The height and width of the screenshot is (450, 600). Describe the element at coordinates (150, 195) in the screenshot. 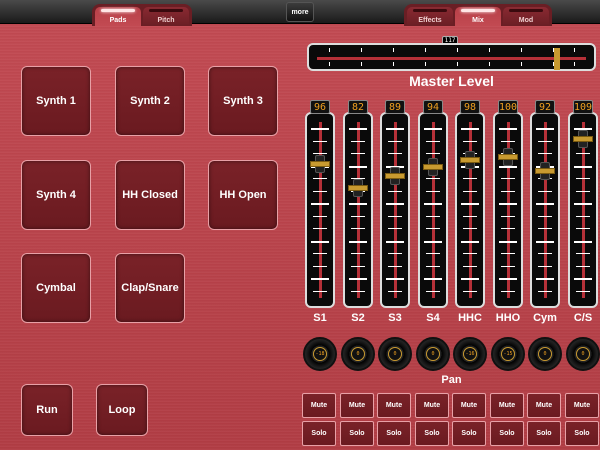

I see `pad-hh-closed: HH Closed` at that location.